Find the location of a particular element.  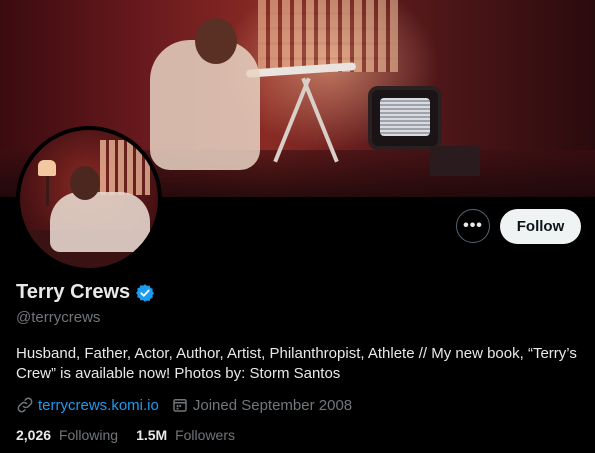

display-name: Terry Crews is located at coordinates (73, 292).